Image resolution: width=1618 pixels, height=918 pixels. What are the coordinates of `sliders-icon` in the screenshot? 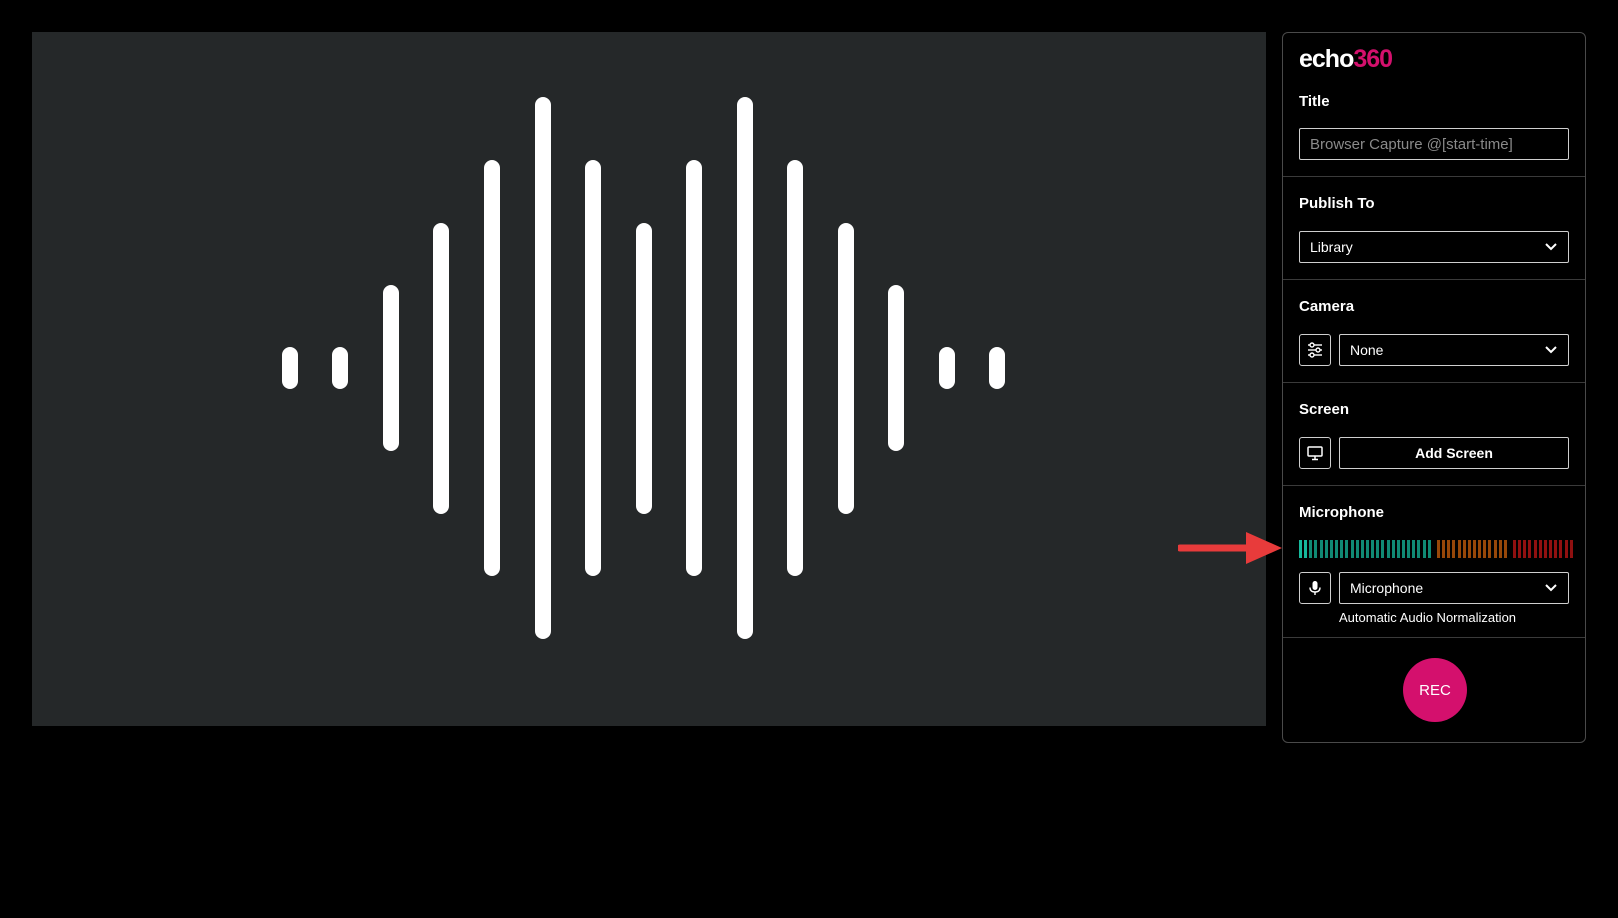 It's located at (1315, 350).